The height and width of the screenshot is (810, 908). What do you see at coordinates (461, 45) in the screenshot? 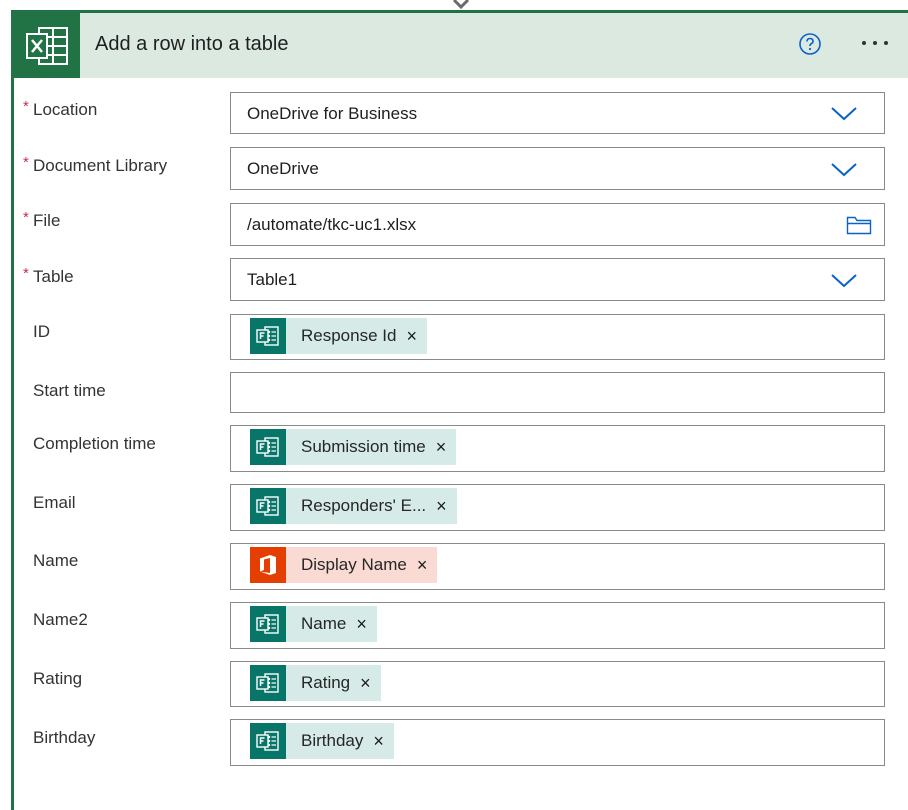
I see `action-header: Add a row into a table` at bounding box center [461, 45].